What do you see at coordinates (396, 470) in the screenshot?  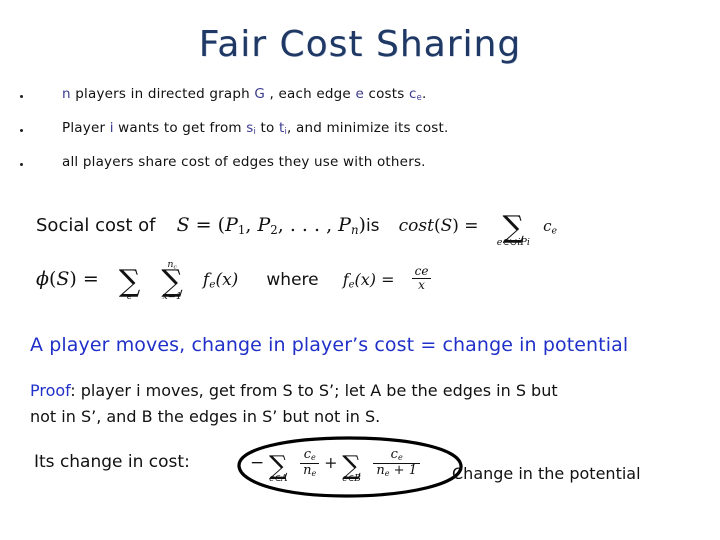 I see `fraction-B-denominator: ne + 1` at bounding box center [396, 470].